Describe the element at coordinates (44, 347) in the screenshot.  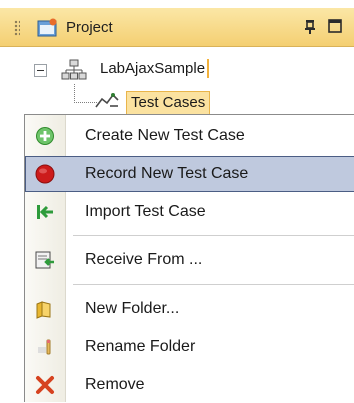
I see `rename-icon` at that location.